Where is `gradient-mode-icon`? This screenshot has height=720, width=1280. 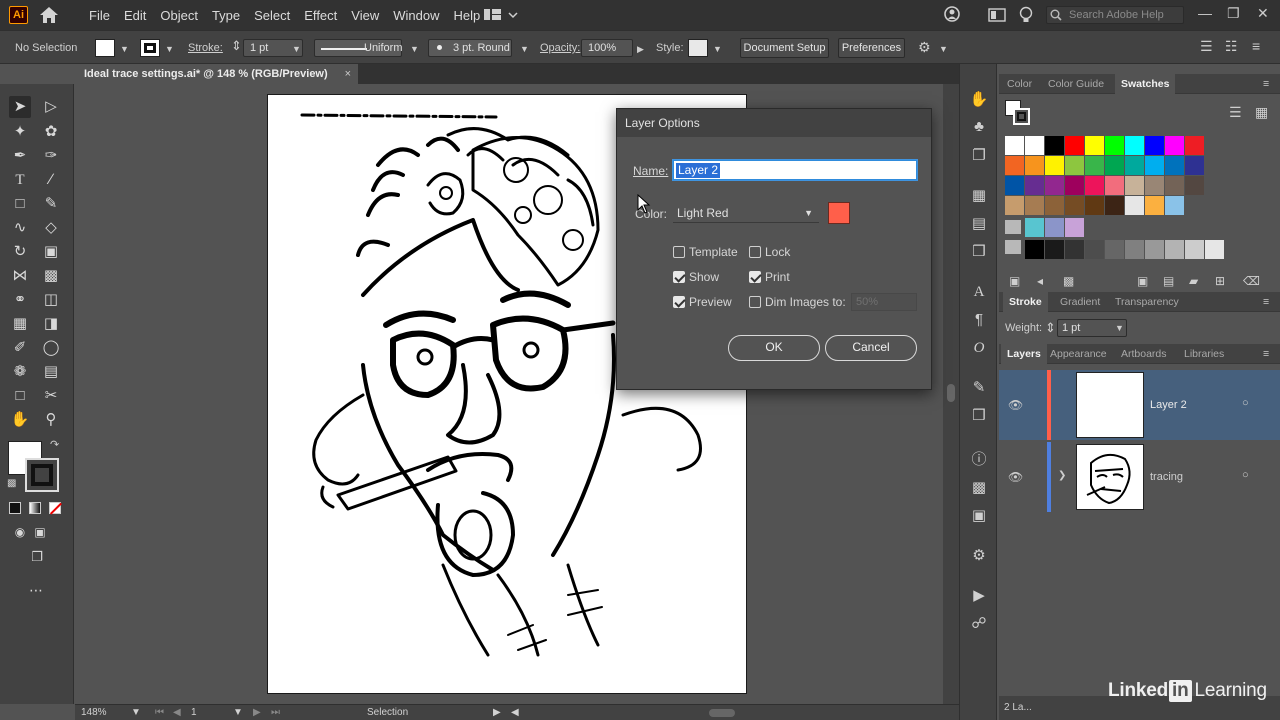 gradient-mode-icon is located at coordinates (35, 508).